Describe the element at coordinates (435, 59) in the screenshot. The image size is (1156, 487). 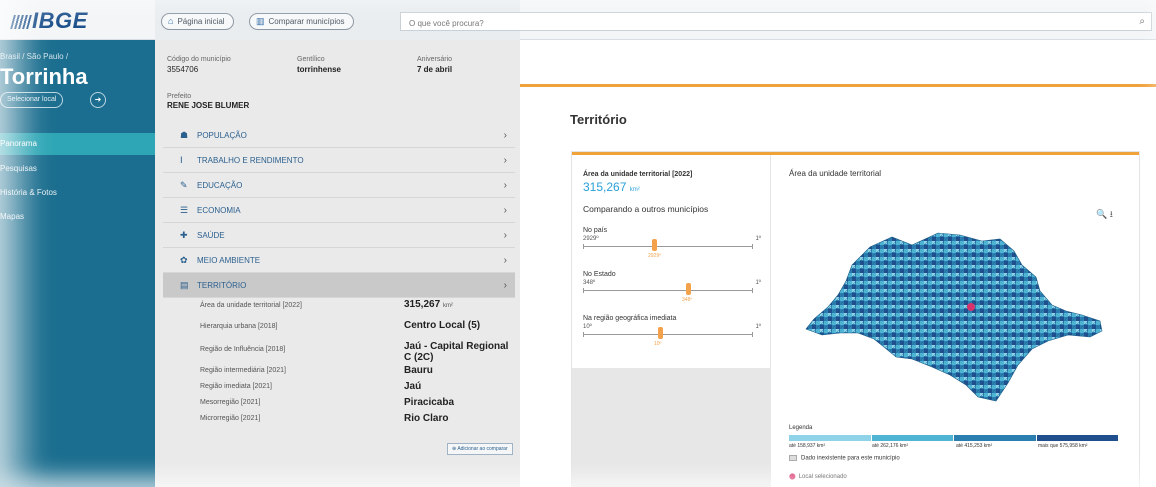
I see `anniversary-label: Aniversário` at that location.